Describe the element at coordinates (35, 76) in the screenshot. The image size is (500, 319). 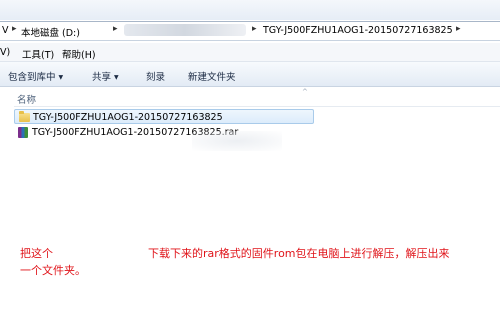
I see `include-in-library-button: 包含到库中 ▼` at that location.